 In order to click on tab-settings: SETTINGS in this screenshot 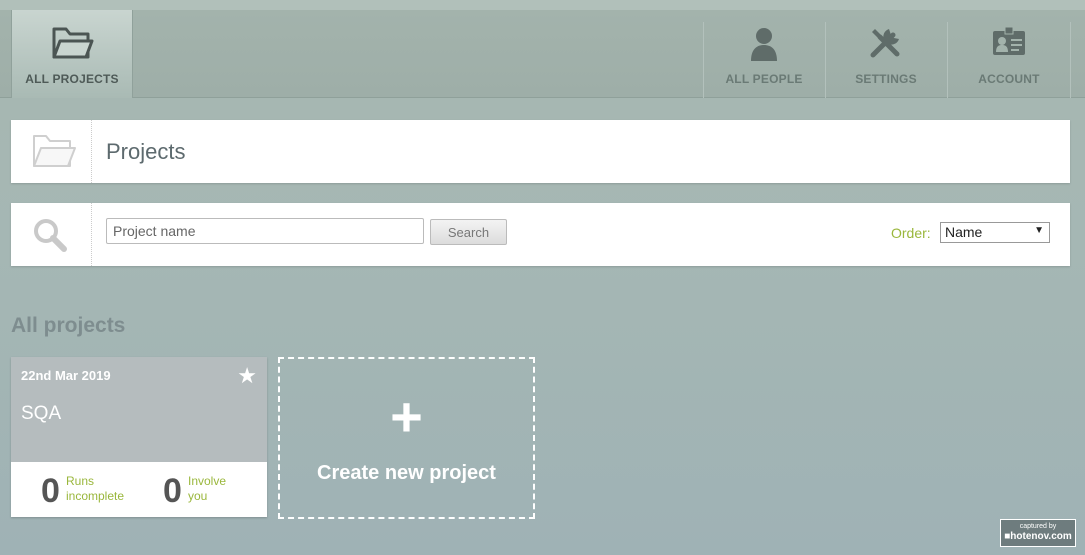, I will do `click(886, 54)`.